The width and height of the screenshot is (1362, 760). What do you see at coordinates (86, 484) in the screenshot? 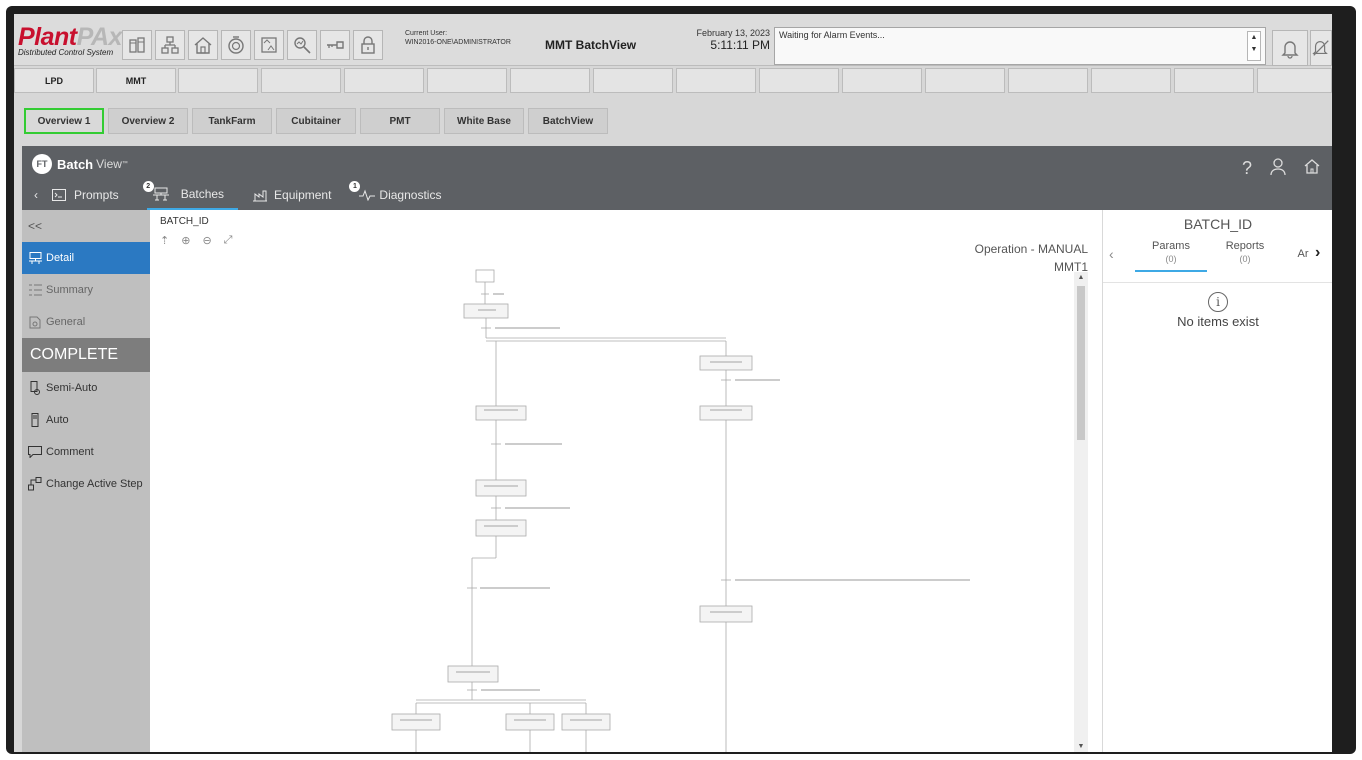
I see `action-change-active-step: Change Active Step` at bounding box center [86, 484].